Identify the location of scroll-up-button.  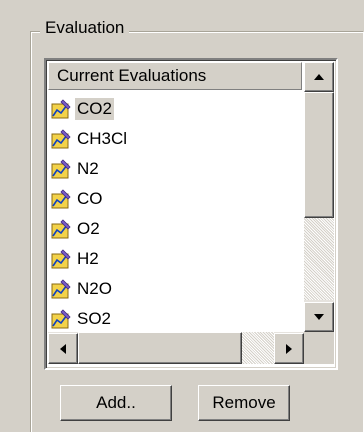
(319, 77).